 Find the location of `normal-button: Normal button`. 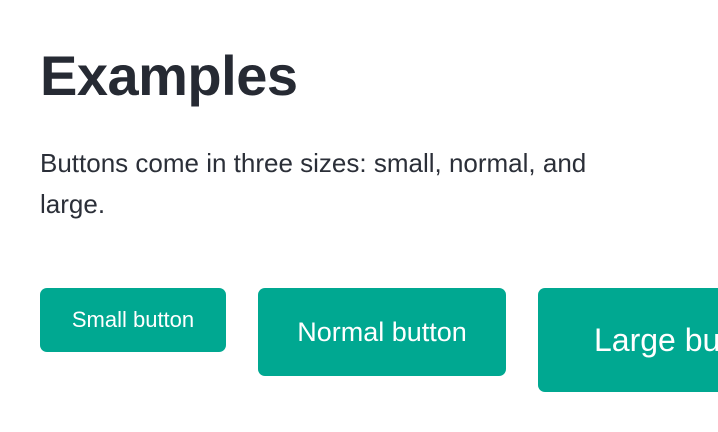

normal-button: Normal button is located at coordinates (382, 332).